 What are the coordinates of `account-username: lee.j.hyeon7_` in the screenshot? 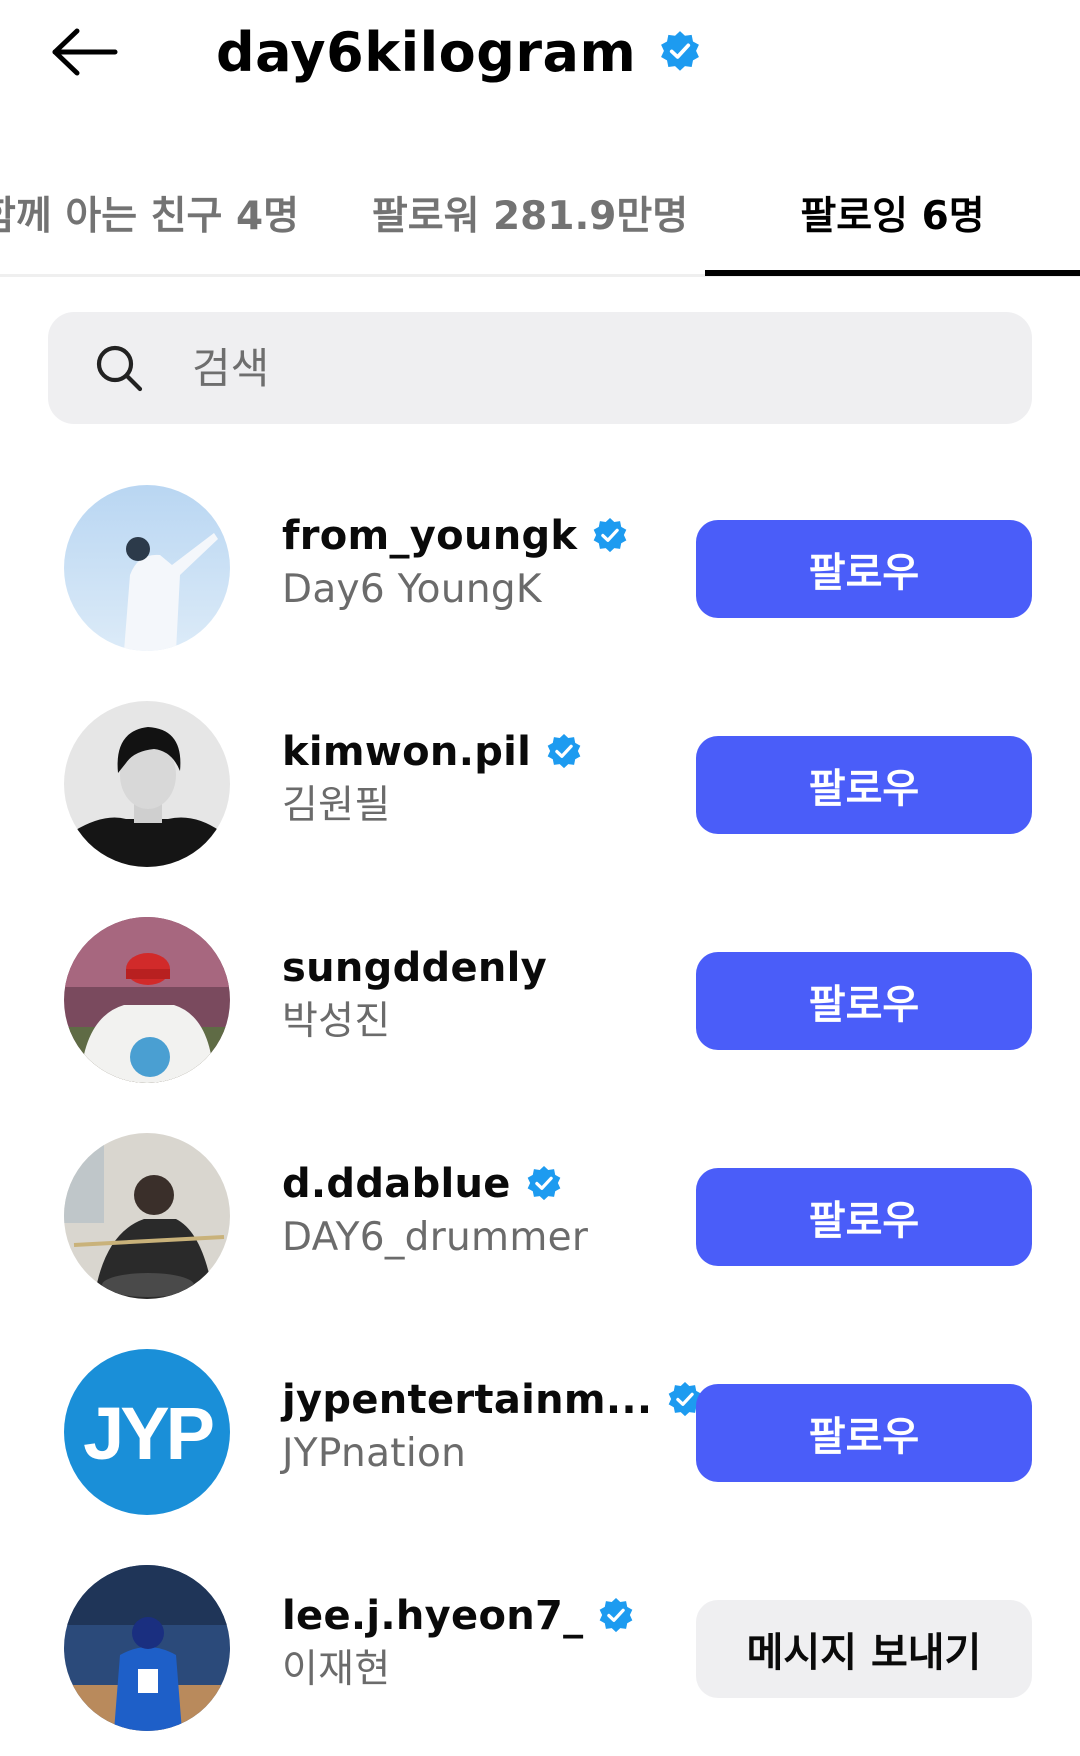 It's located at (432, 1616).